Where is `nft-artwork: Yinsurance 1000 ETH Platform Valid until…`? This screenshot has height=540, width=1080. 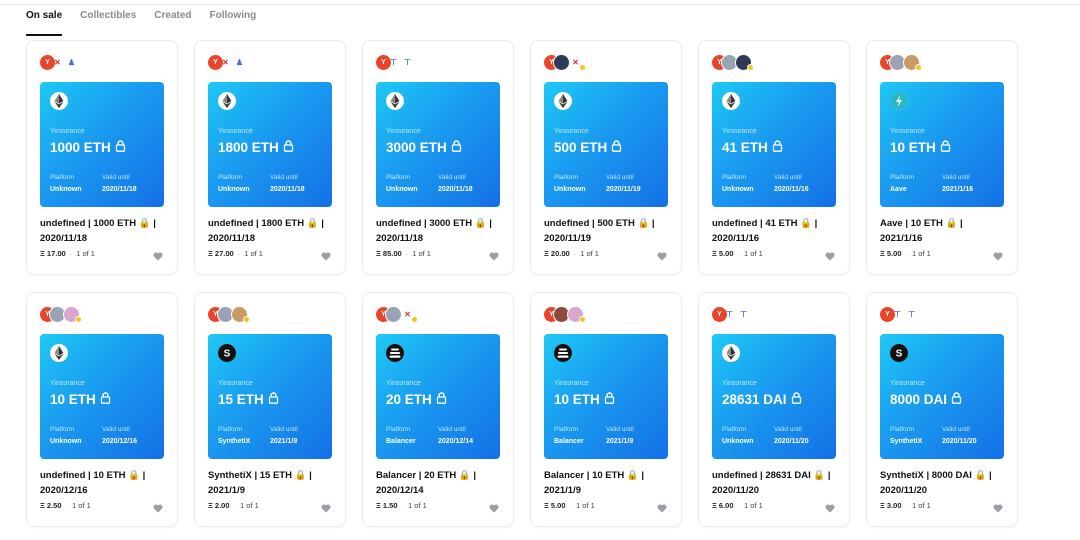 nft-artwork: Yinsurance 1000 ETH Platform Valid until… is located at coordinates (102, 144).